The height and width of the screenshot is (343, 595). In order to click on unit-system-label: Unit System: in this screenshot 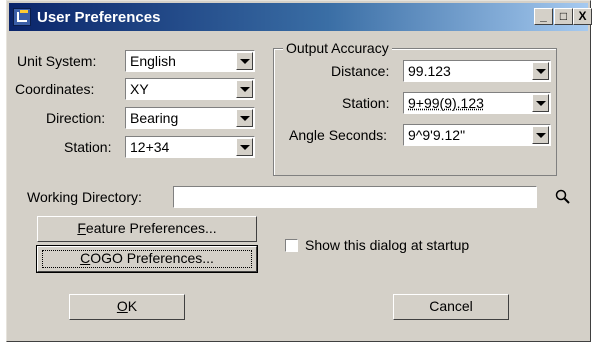, I will do `click(57, 61)`.